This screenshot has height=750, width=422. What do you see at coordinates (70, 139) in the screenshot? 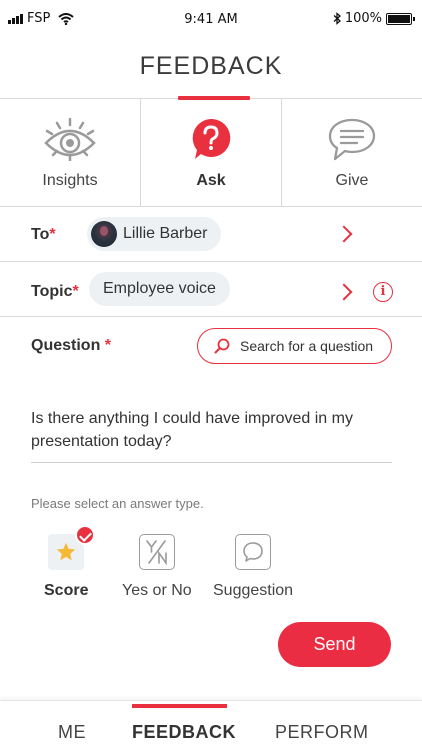
I see `eye-icon` at bounding box center [70, 139].